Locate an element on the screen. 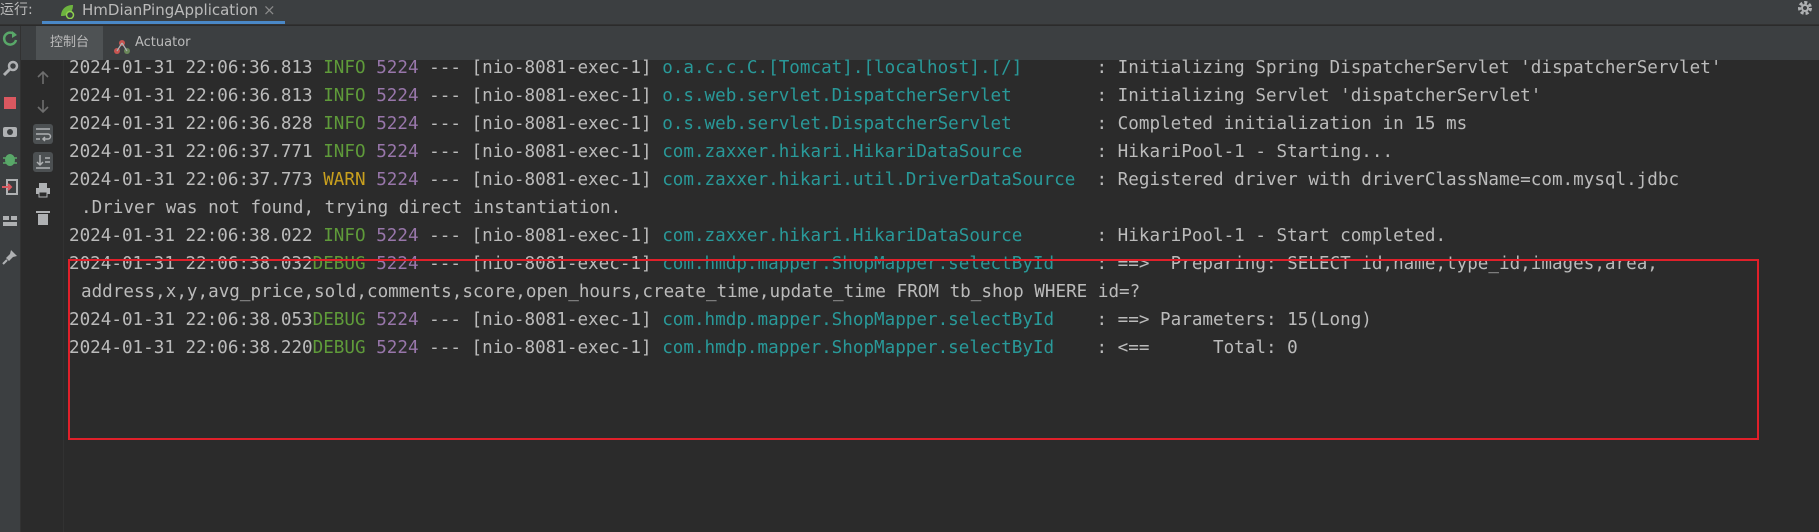 The height and width of the screenshot is (532, 1819). log-timestamp: 2024-01-31 22:06:38.022 is located at coordinates (191, 236).